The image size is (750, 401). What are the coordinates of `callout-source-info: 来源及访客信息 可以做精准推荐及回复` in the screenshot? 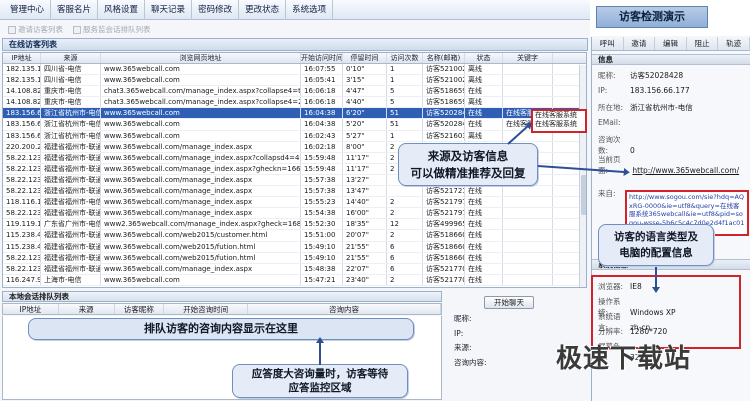 It's located at (468, 164).